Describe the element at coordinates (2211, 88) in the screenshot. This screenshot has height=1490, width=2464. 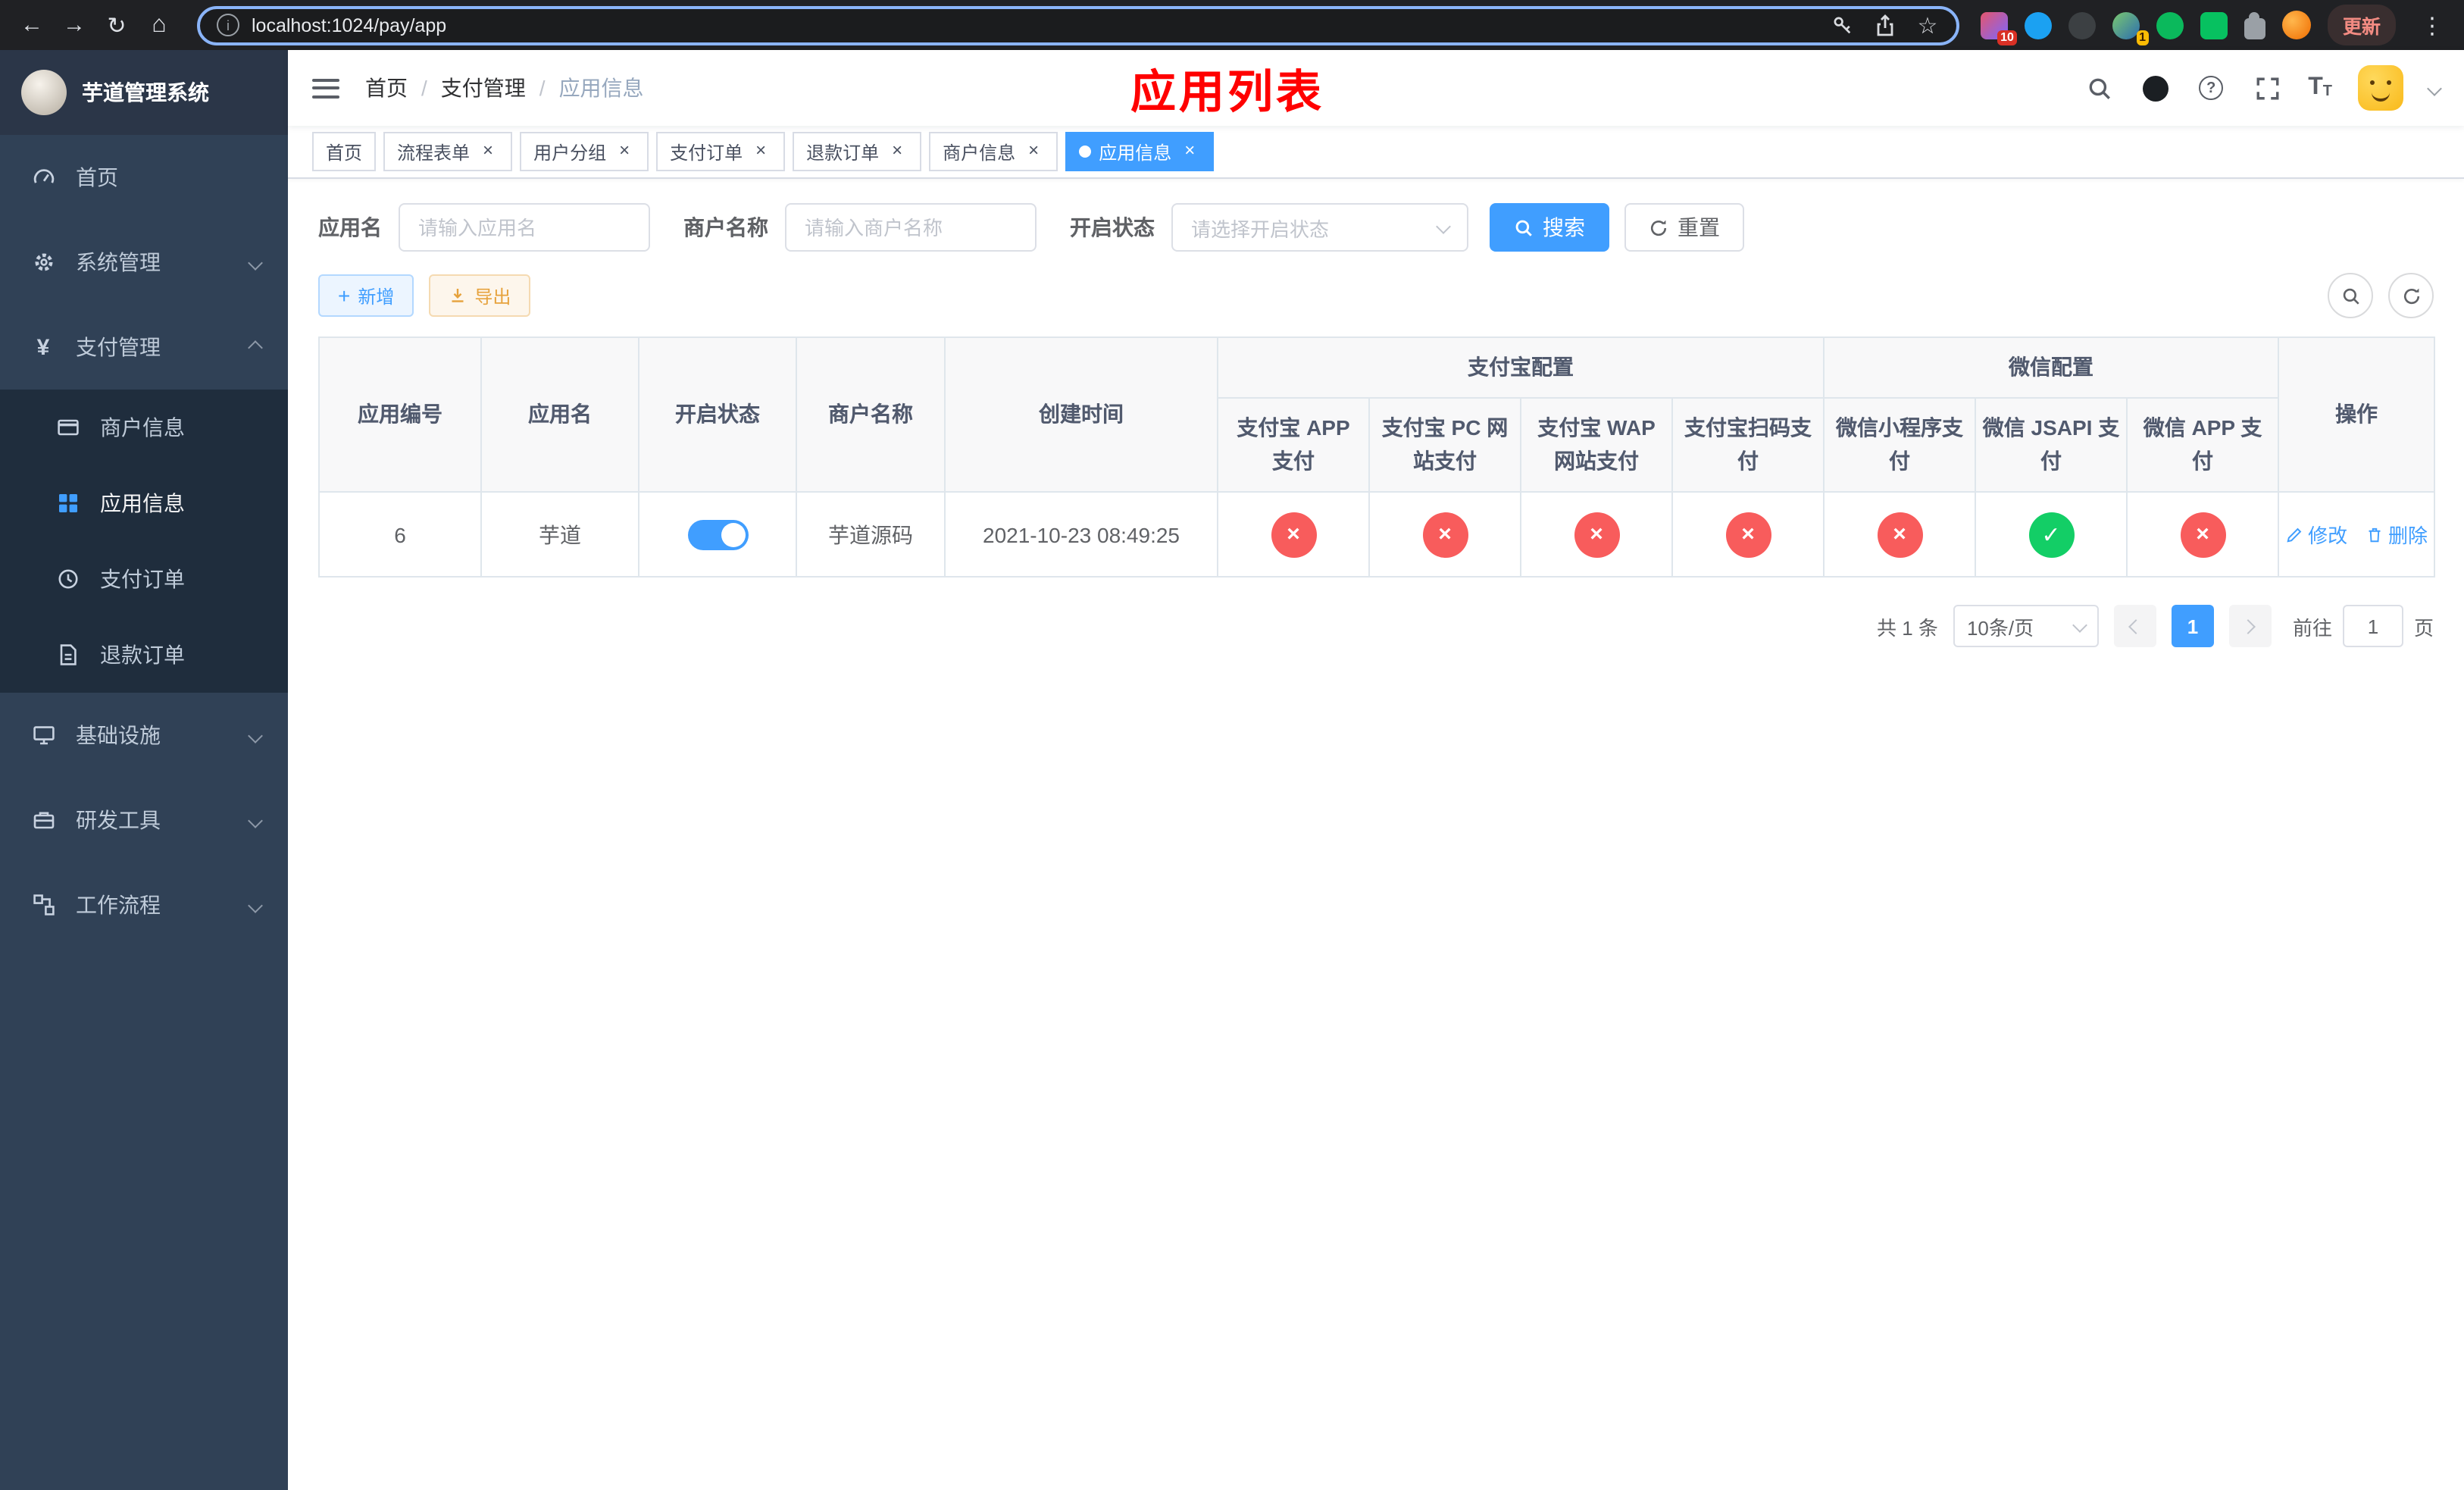
I see `help-icon` at that location.